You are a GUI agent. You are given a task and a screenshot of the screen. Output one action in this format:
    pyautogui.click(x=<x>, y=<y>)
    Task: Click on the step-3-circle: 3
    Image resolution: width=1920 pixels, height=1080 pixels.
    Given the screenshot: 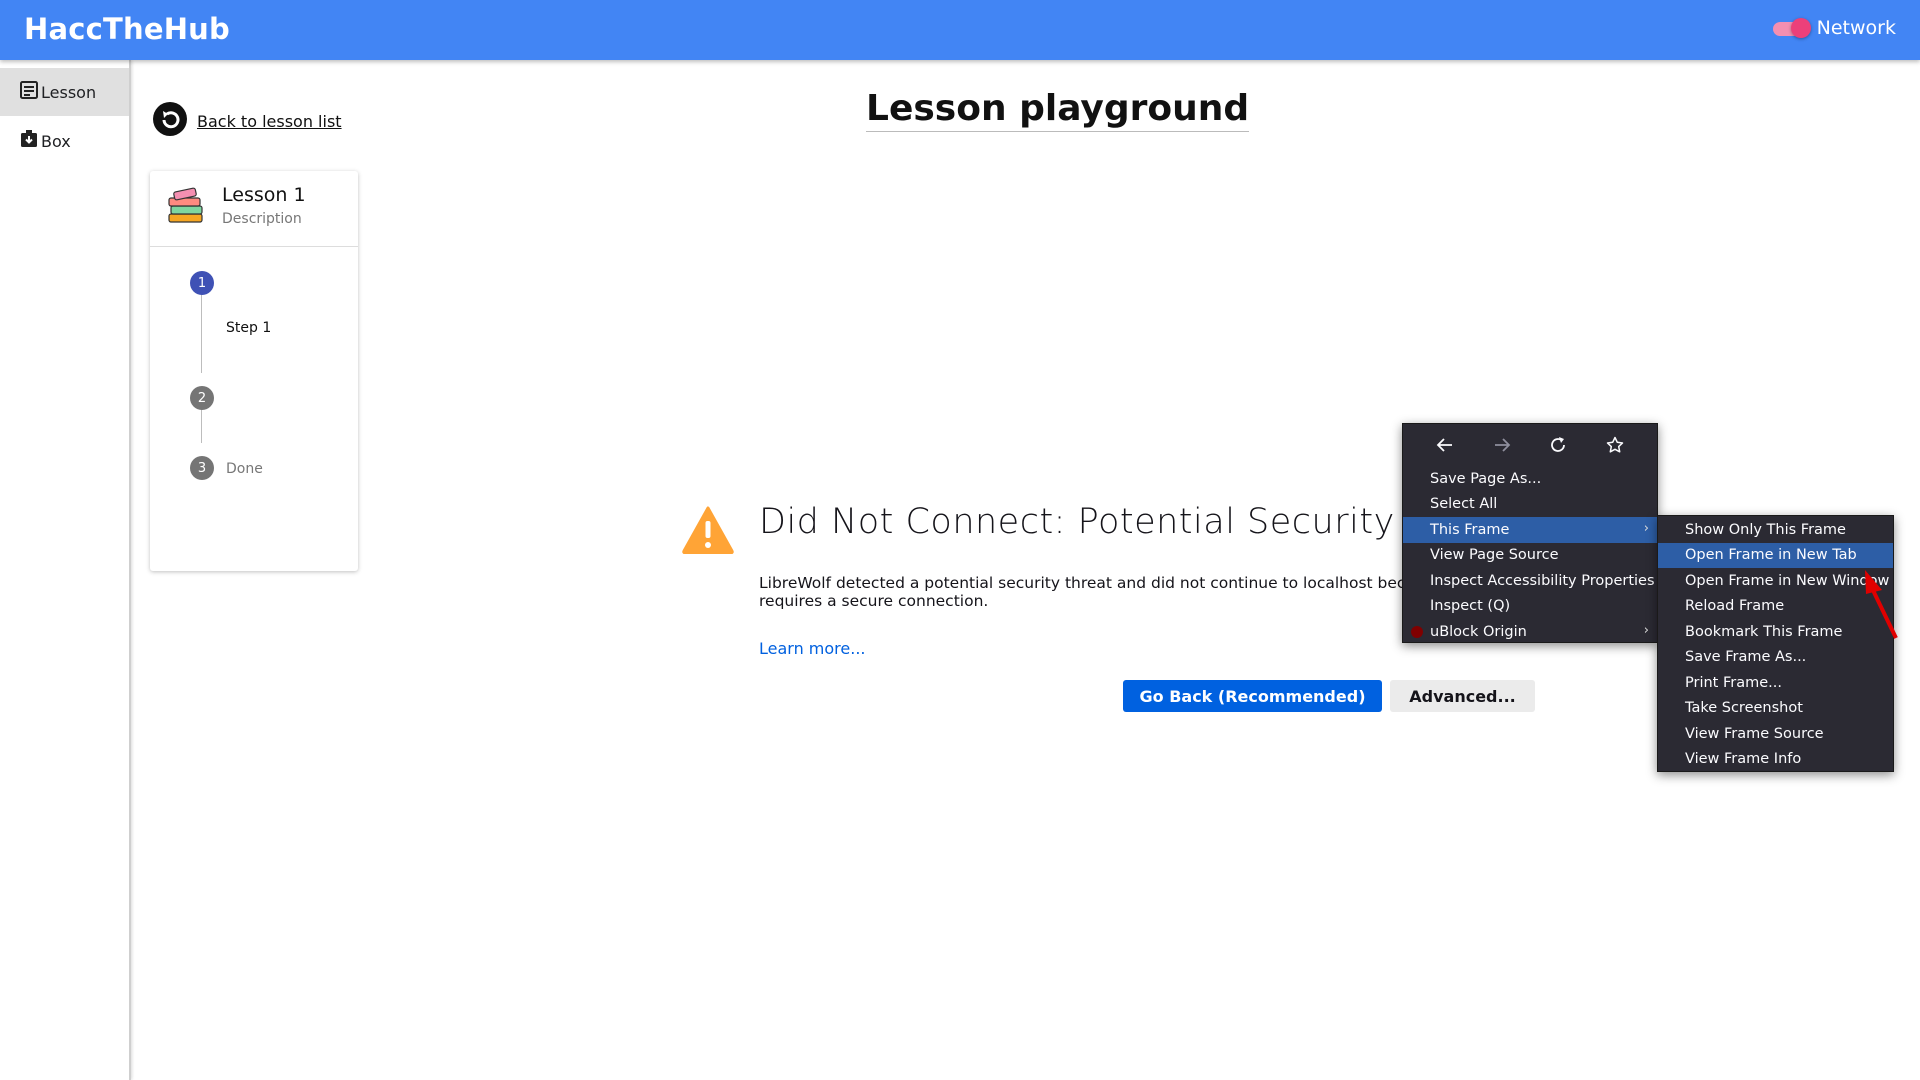 What is the action you would take?
    pyautogui.click(x=202, y=468)
    